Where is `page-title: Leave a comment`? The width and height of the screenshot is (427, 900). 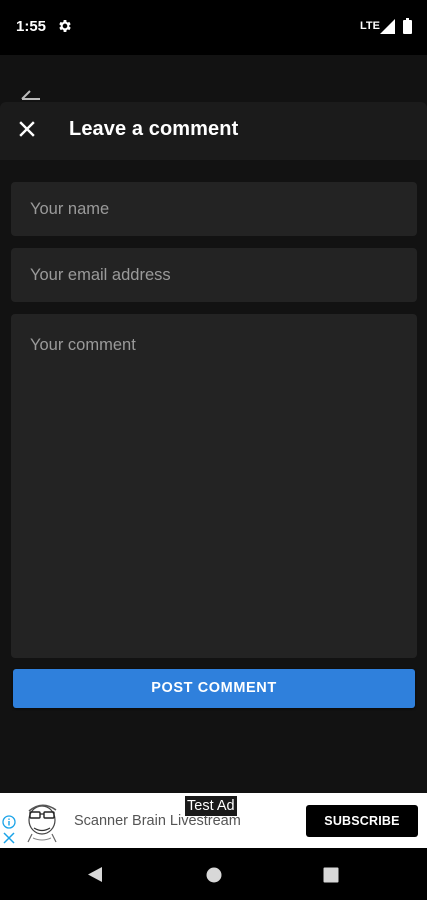
page-title: Leave a comment is located at coordinates (154, 129).